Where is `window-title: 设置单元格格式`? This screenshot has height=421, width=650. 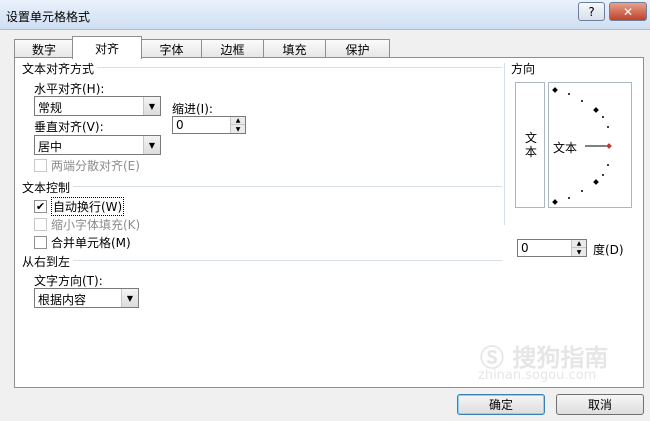
window-title: 设置单元格格式 is located at coordinates (48, 17).